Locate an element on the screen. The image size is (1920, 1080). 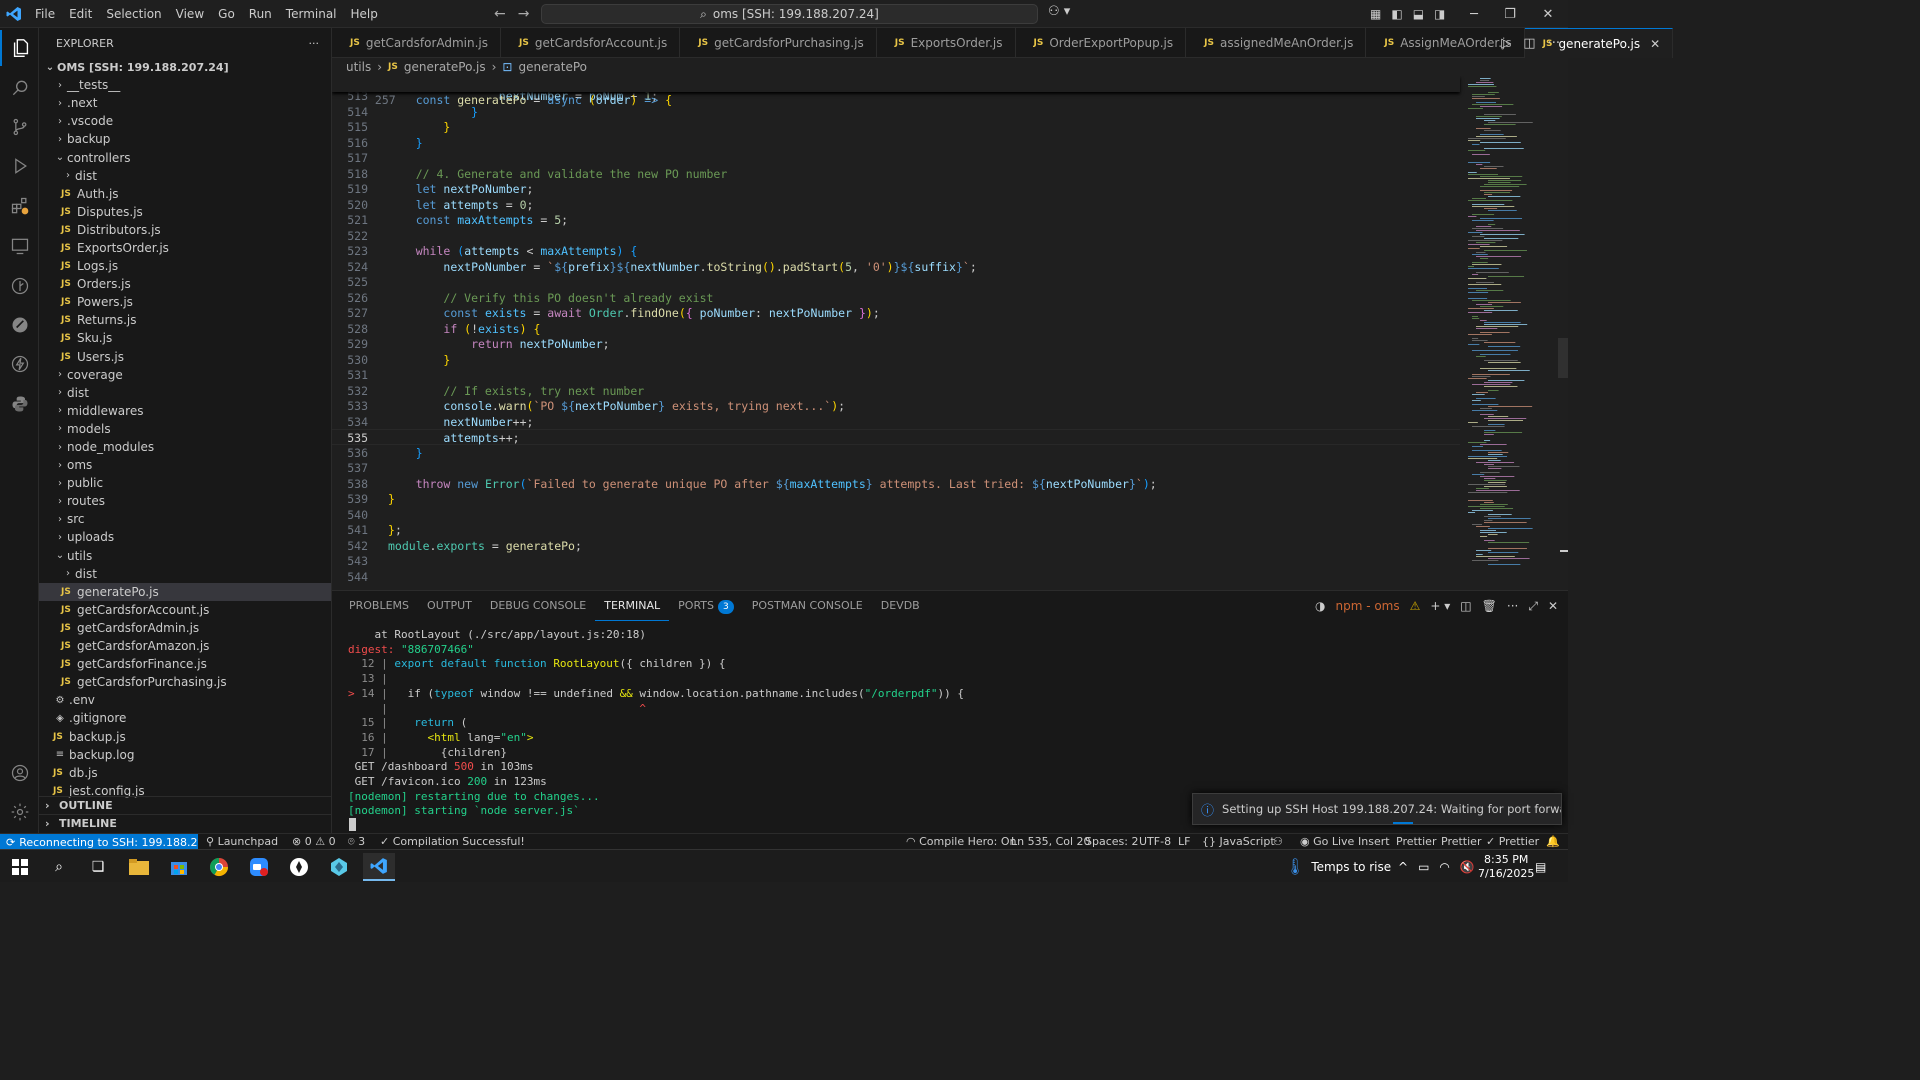
go-live-item: ◉ Go Live is located at coordinates (1327, 842).